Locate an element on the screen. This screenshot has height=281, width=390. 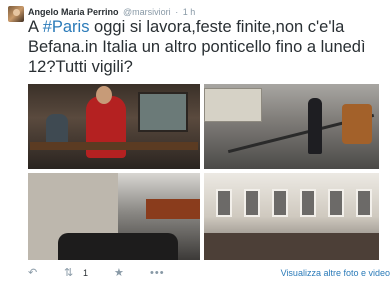
photo-crowd is located at coordinates (118, 246).